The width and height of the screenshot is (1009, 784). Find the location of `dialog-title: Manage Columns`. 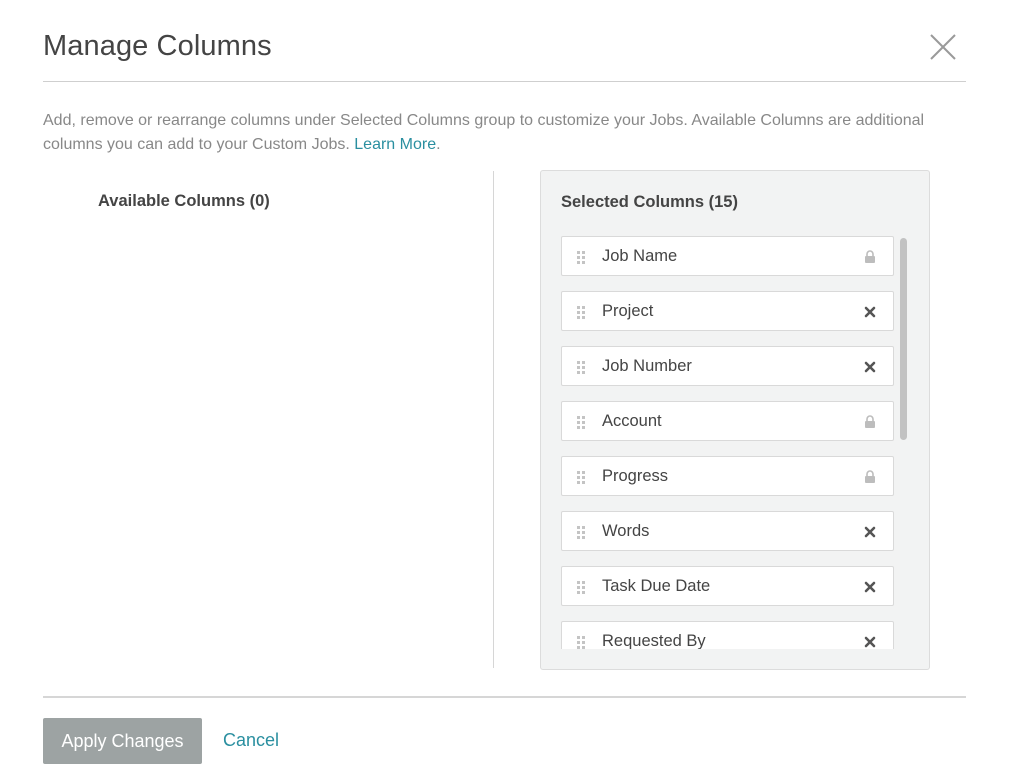

dialog-title: Manage Columns is located at coordinates (157, 46).